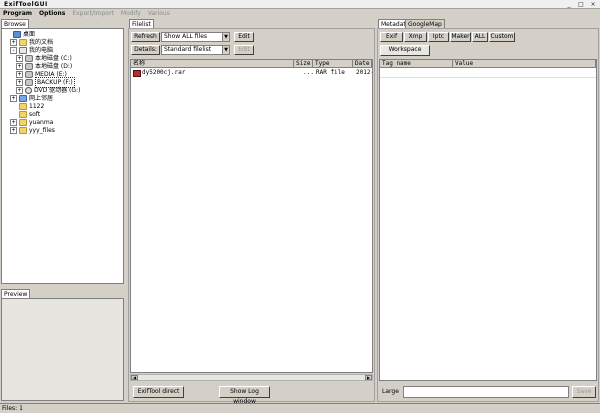 Image resolution: width=600 pixels, height=413 pixels. Describe the element at coordinates (164, 72) in the screenshot. I see `file-name: dy5200cj.rar` at that location.